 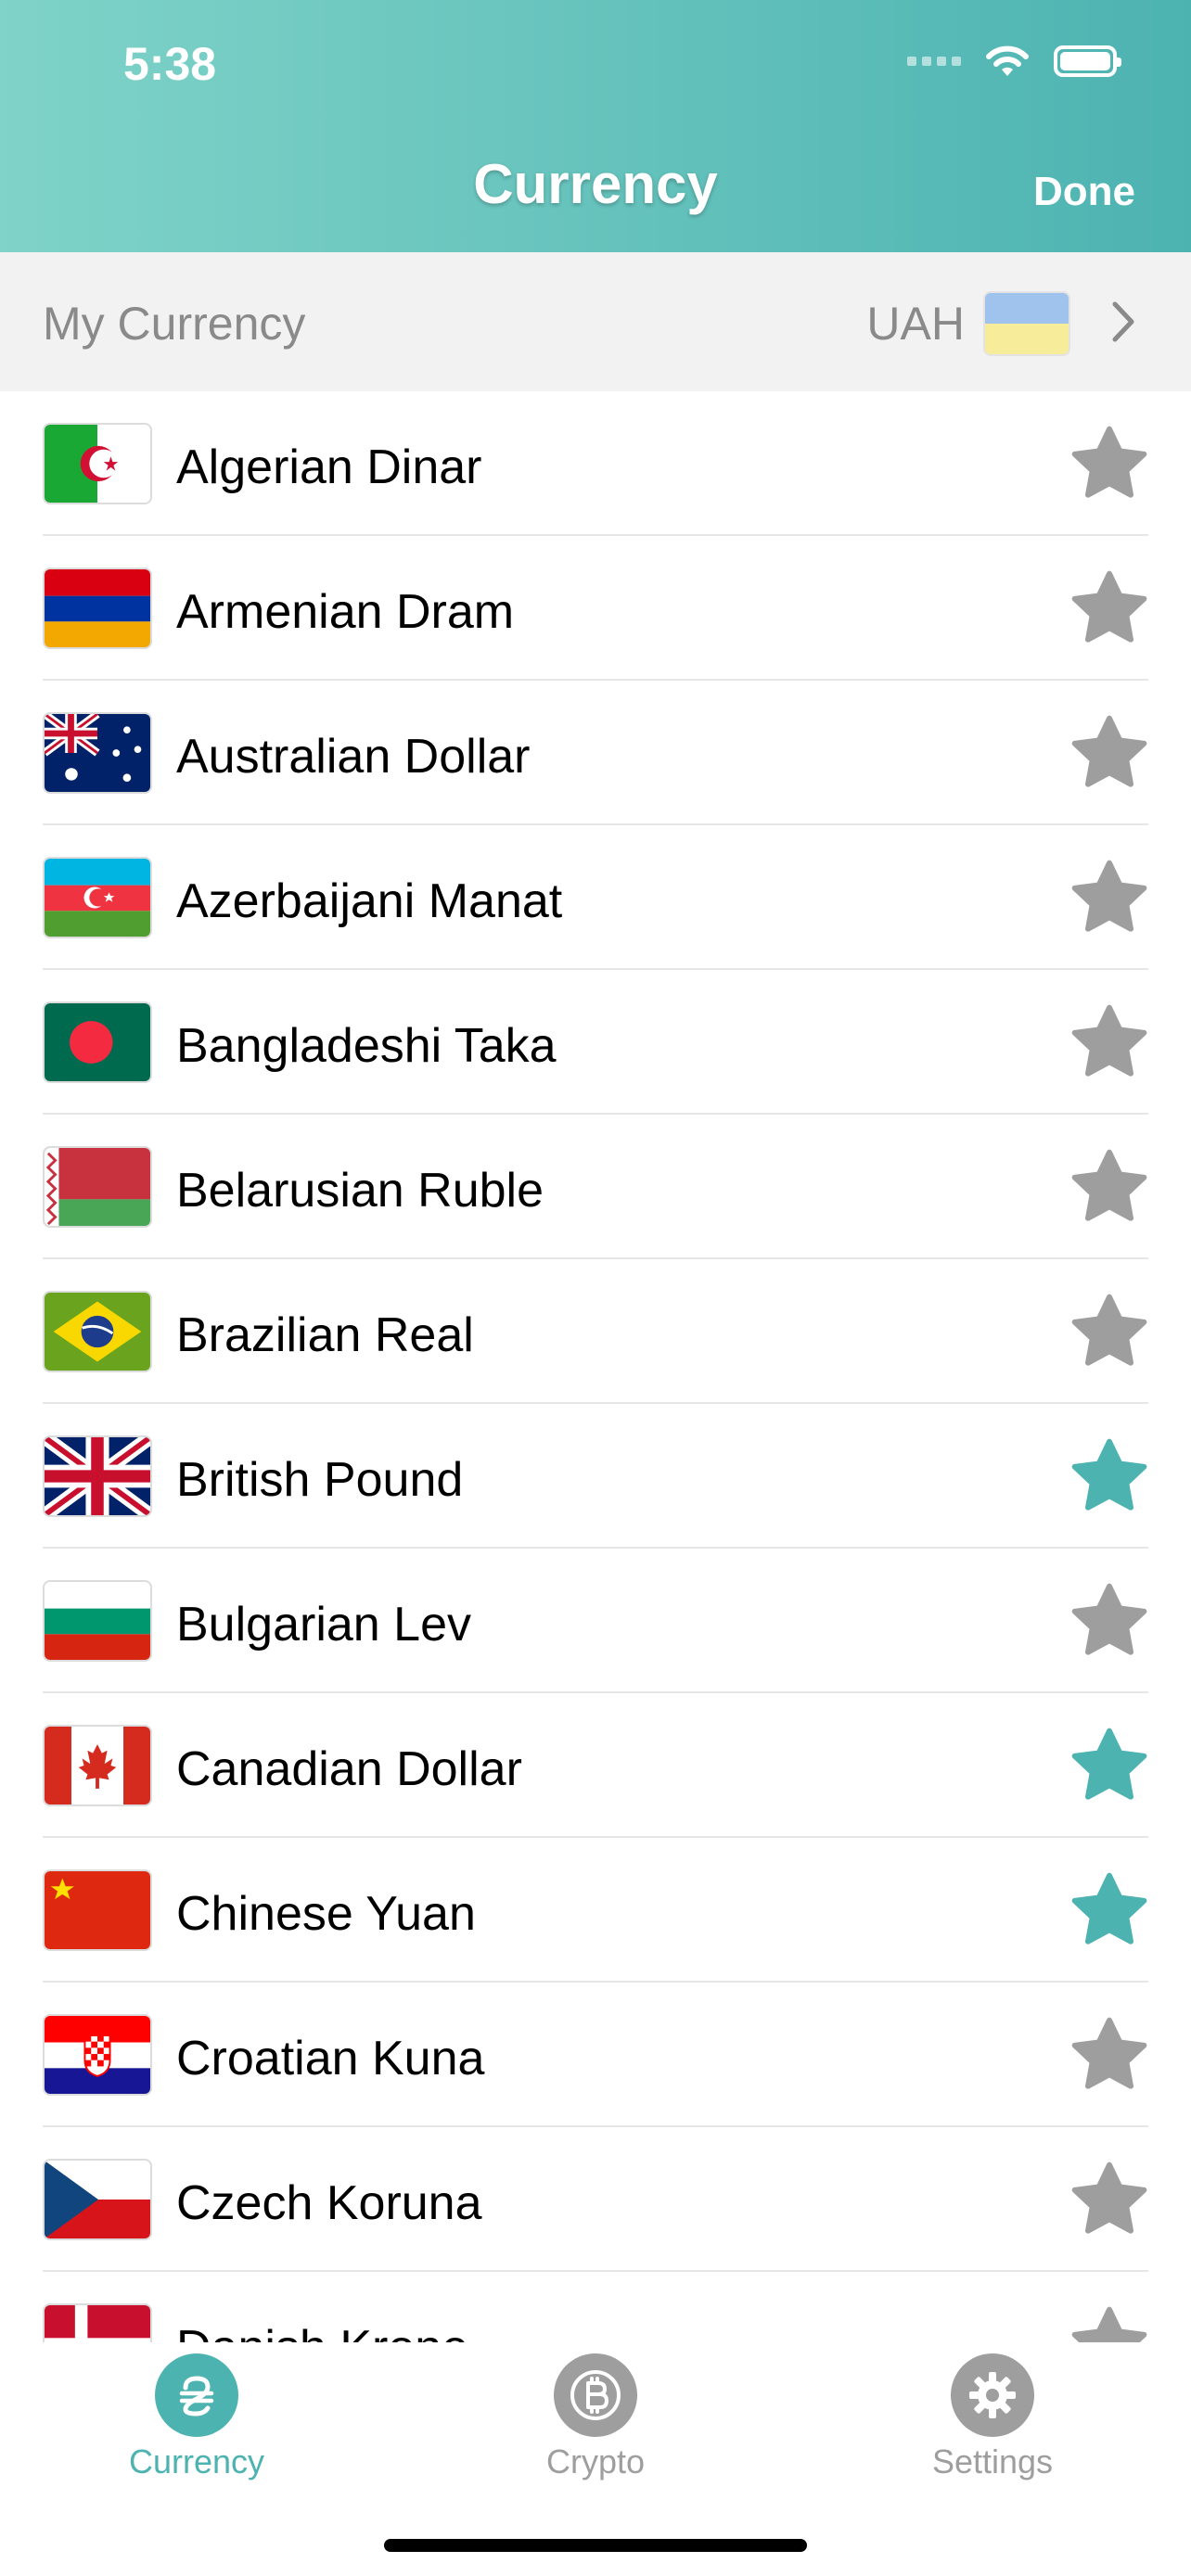 What do you see at coordinates (320, 1480) in the screenshot?
I see `currency-name: British Pound` at bounding box center [320, 1480].